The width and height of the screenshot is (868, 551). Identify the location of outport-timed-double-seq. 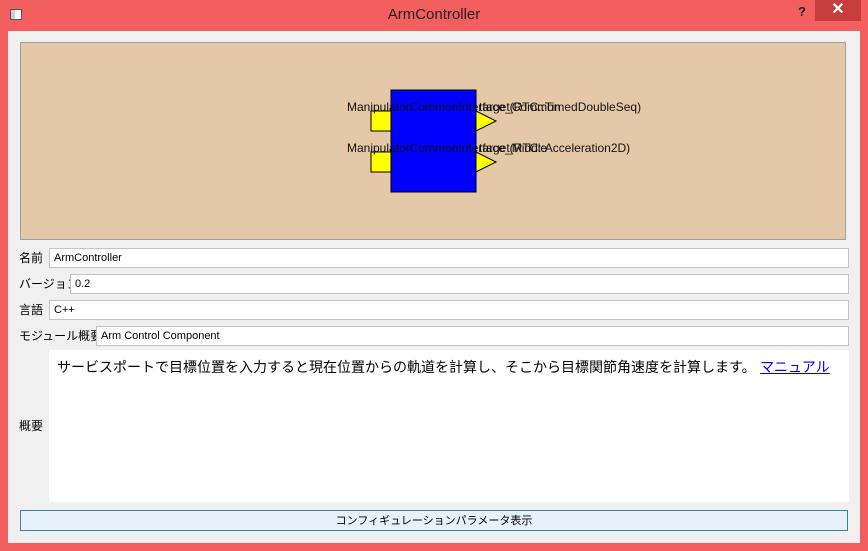
(486, 121).